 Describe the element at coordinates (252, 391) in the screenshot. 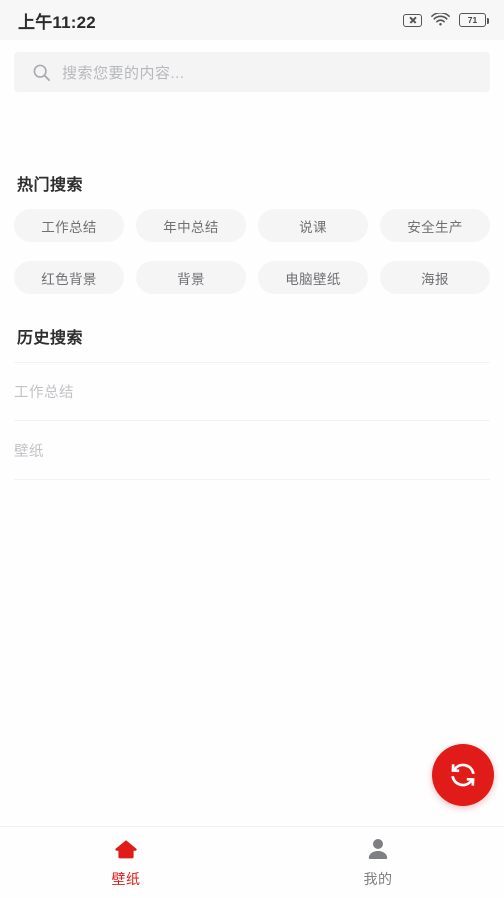

I see `history-item: 工作总结` at that location.